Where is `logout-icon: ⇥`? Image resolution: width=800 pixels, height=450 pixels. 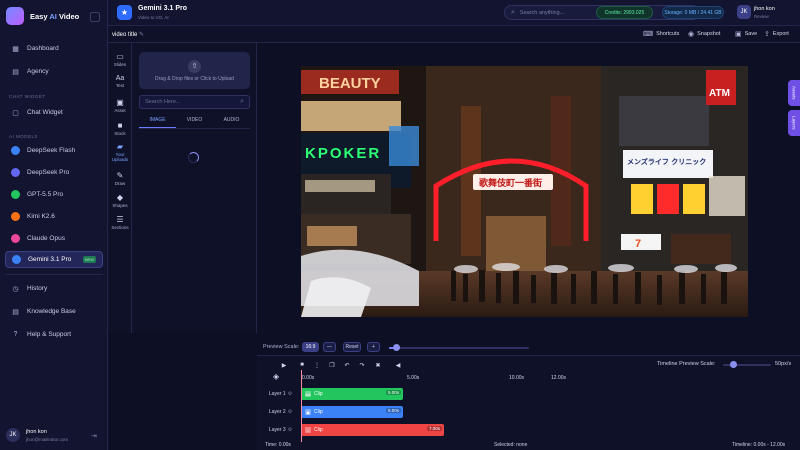 logout-icon: ⇥ is located at coordinates (94, 436).